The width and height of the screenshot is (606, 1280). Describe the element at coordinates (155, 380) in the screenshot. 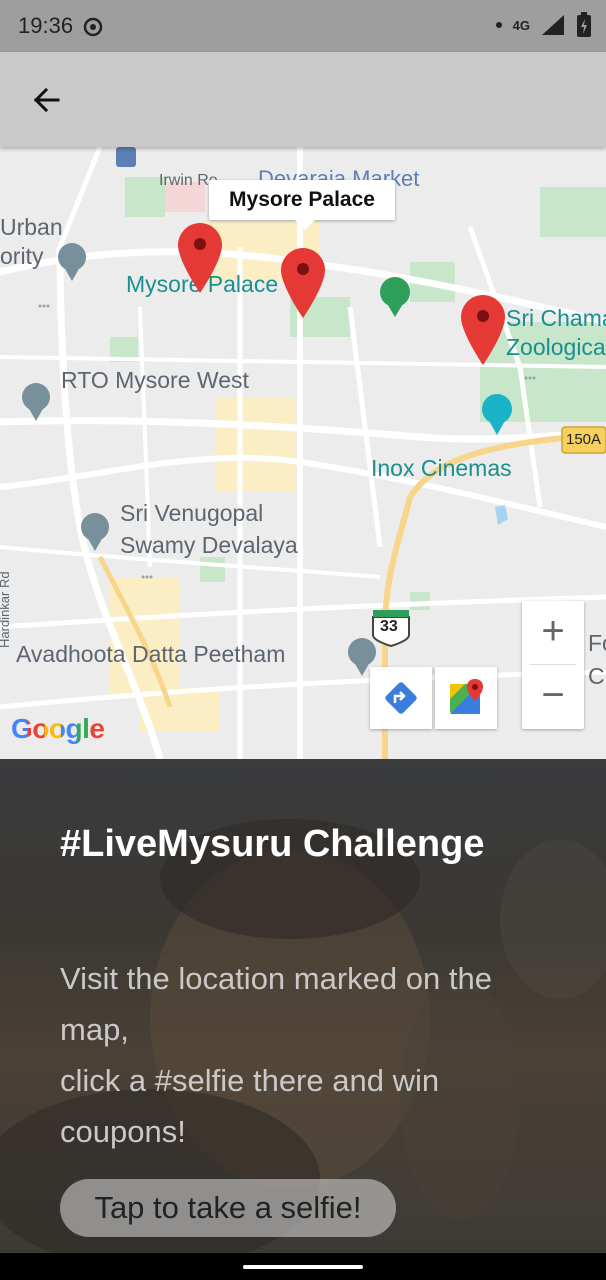

I see `map-label-rto: RTO Mysore West` at that location.